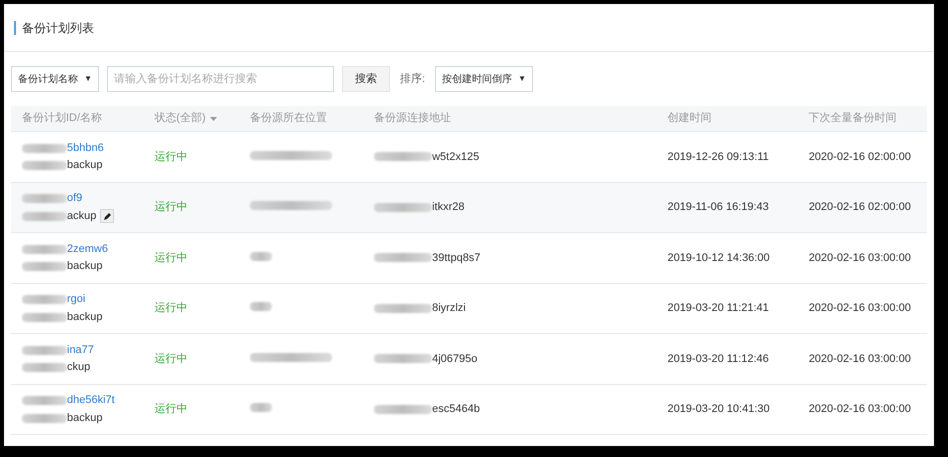 The height and width of the screenshot is (457, 948). I want to click on created-time: 2019-03-20 11:12:46, so click(718, 358).